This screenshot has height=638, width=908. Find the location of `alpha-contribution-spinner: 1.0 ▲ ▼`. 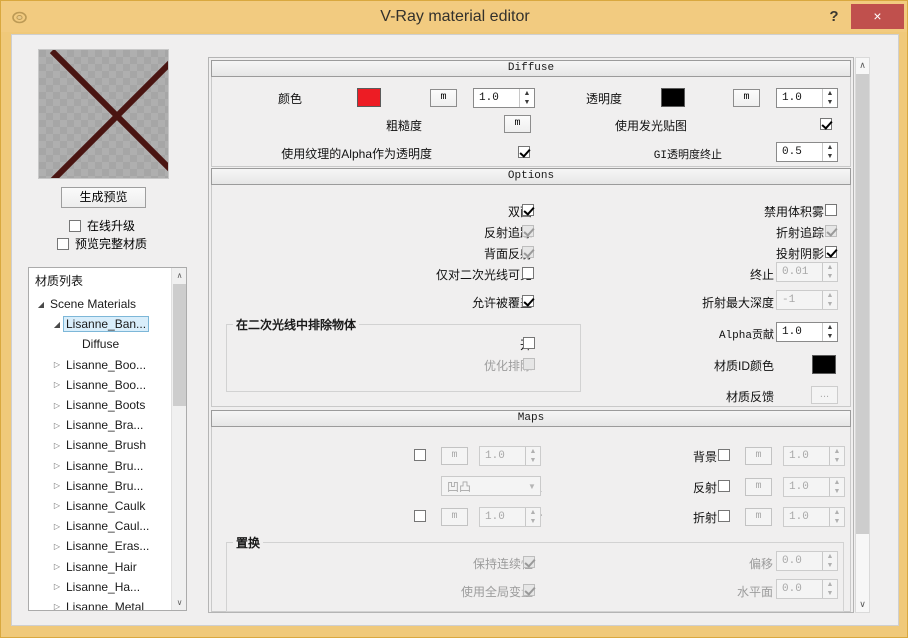

alpha-contribution-spinner: 1.0 ▲ ▼ is located at coordinates (807, 332).